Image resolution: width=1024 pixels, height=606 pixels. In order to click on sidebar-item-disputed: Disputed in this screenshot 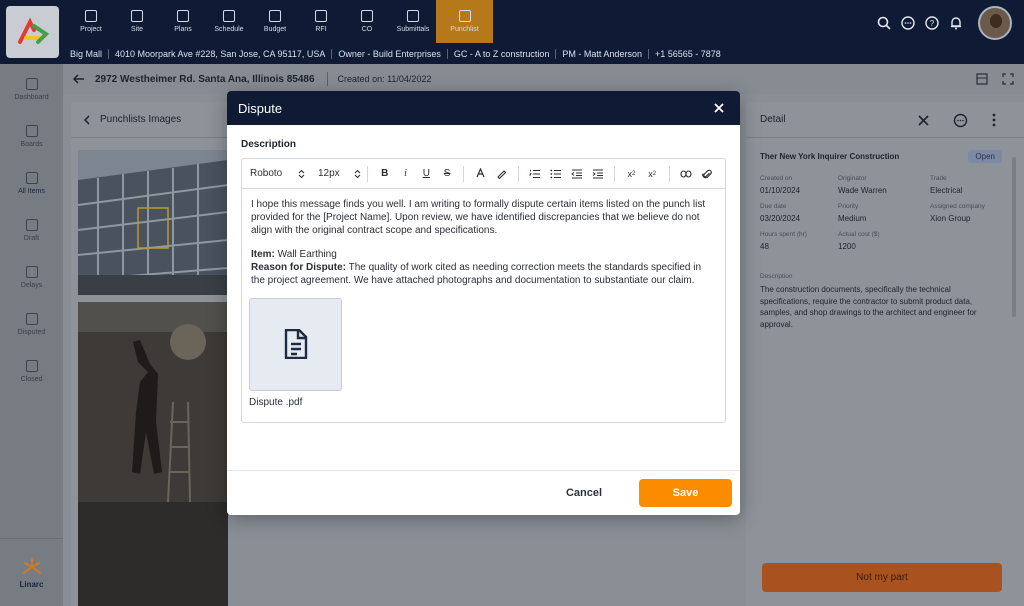, I will do `click(31, 324)`.